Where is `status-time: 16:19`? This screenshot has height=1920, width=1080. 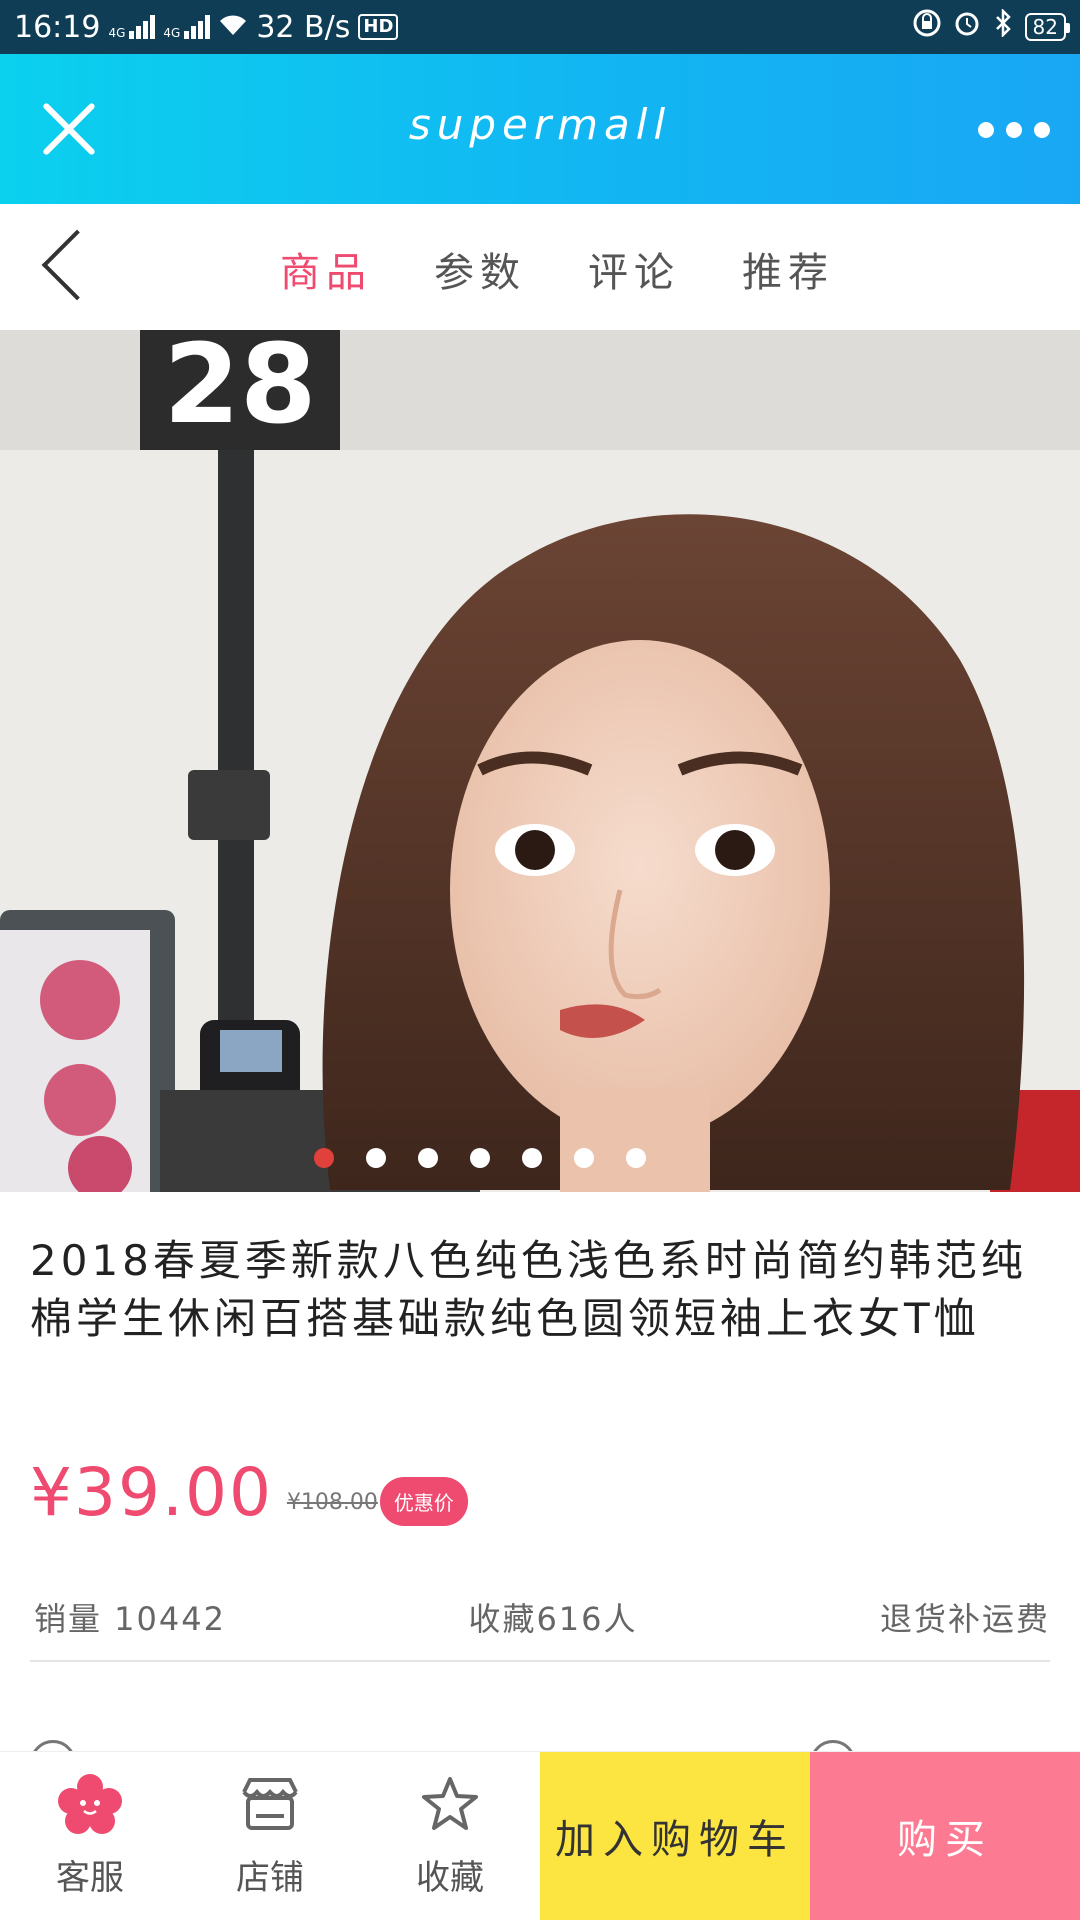 status-time: 16:19 is located at coordinates (57, 27).